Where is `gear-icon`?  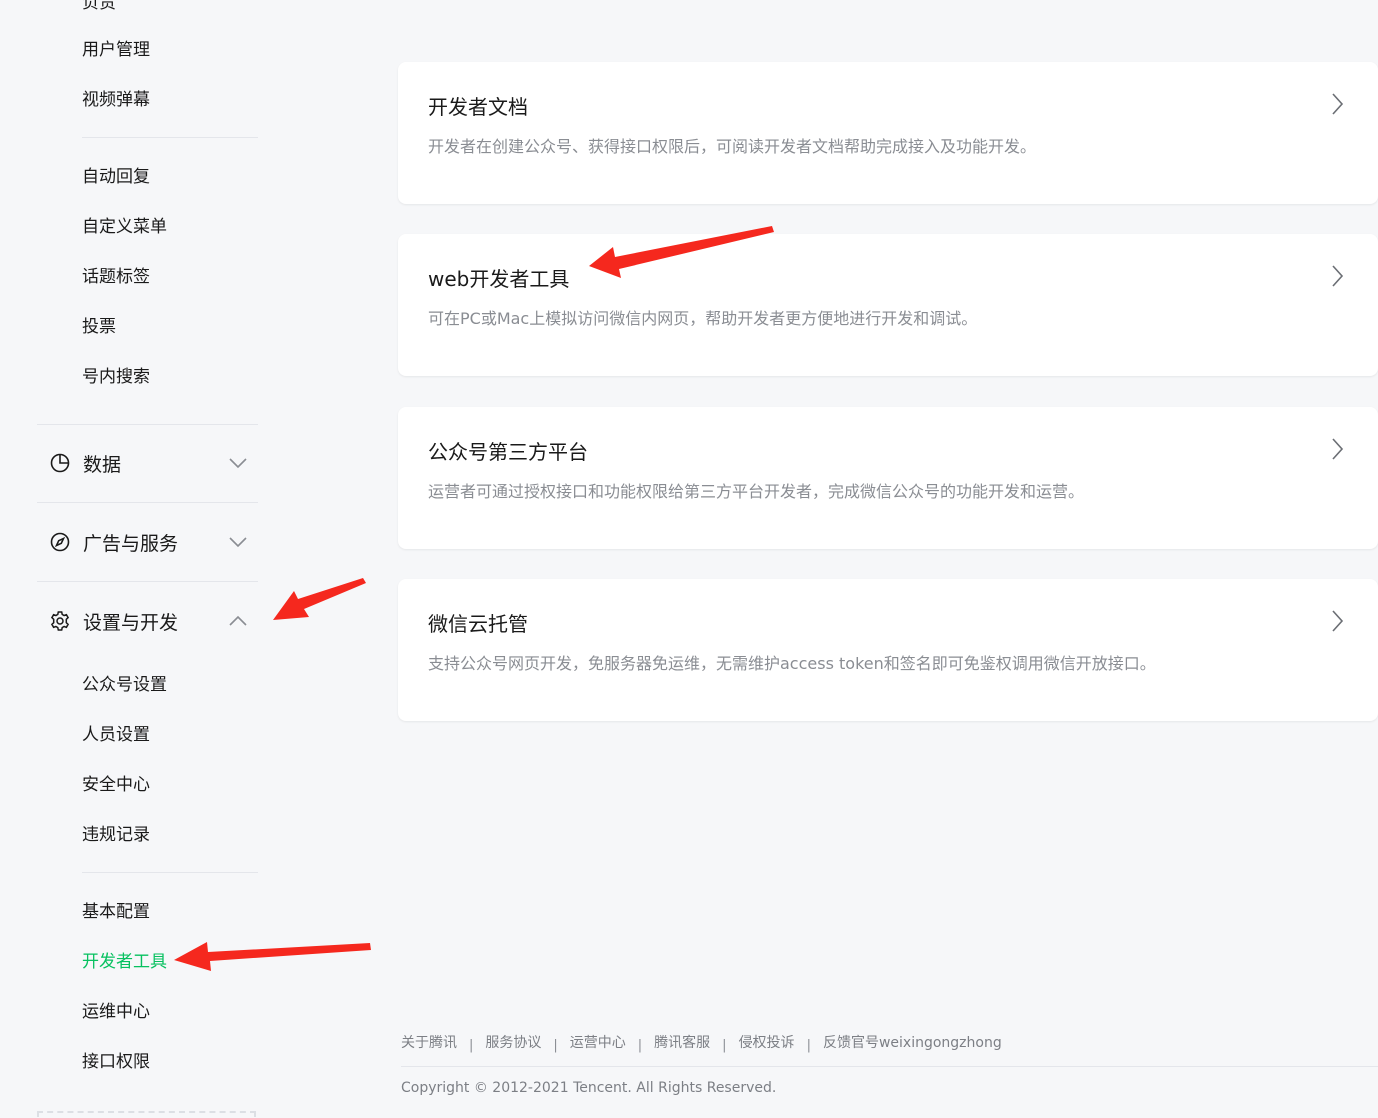 gear-icon is located at coordinates (60, 621).